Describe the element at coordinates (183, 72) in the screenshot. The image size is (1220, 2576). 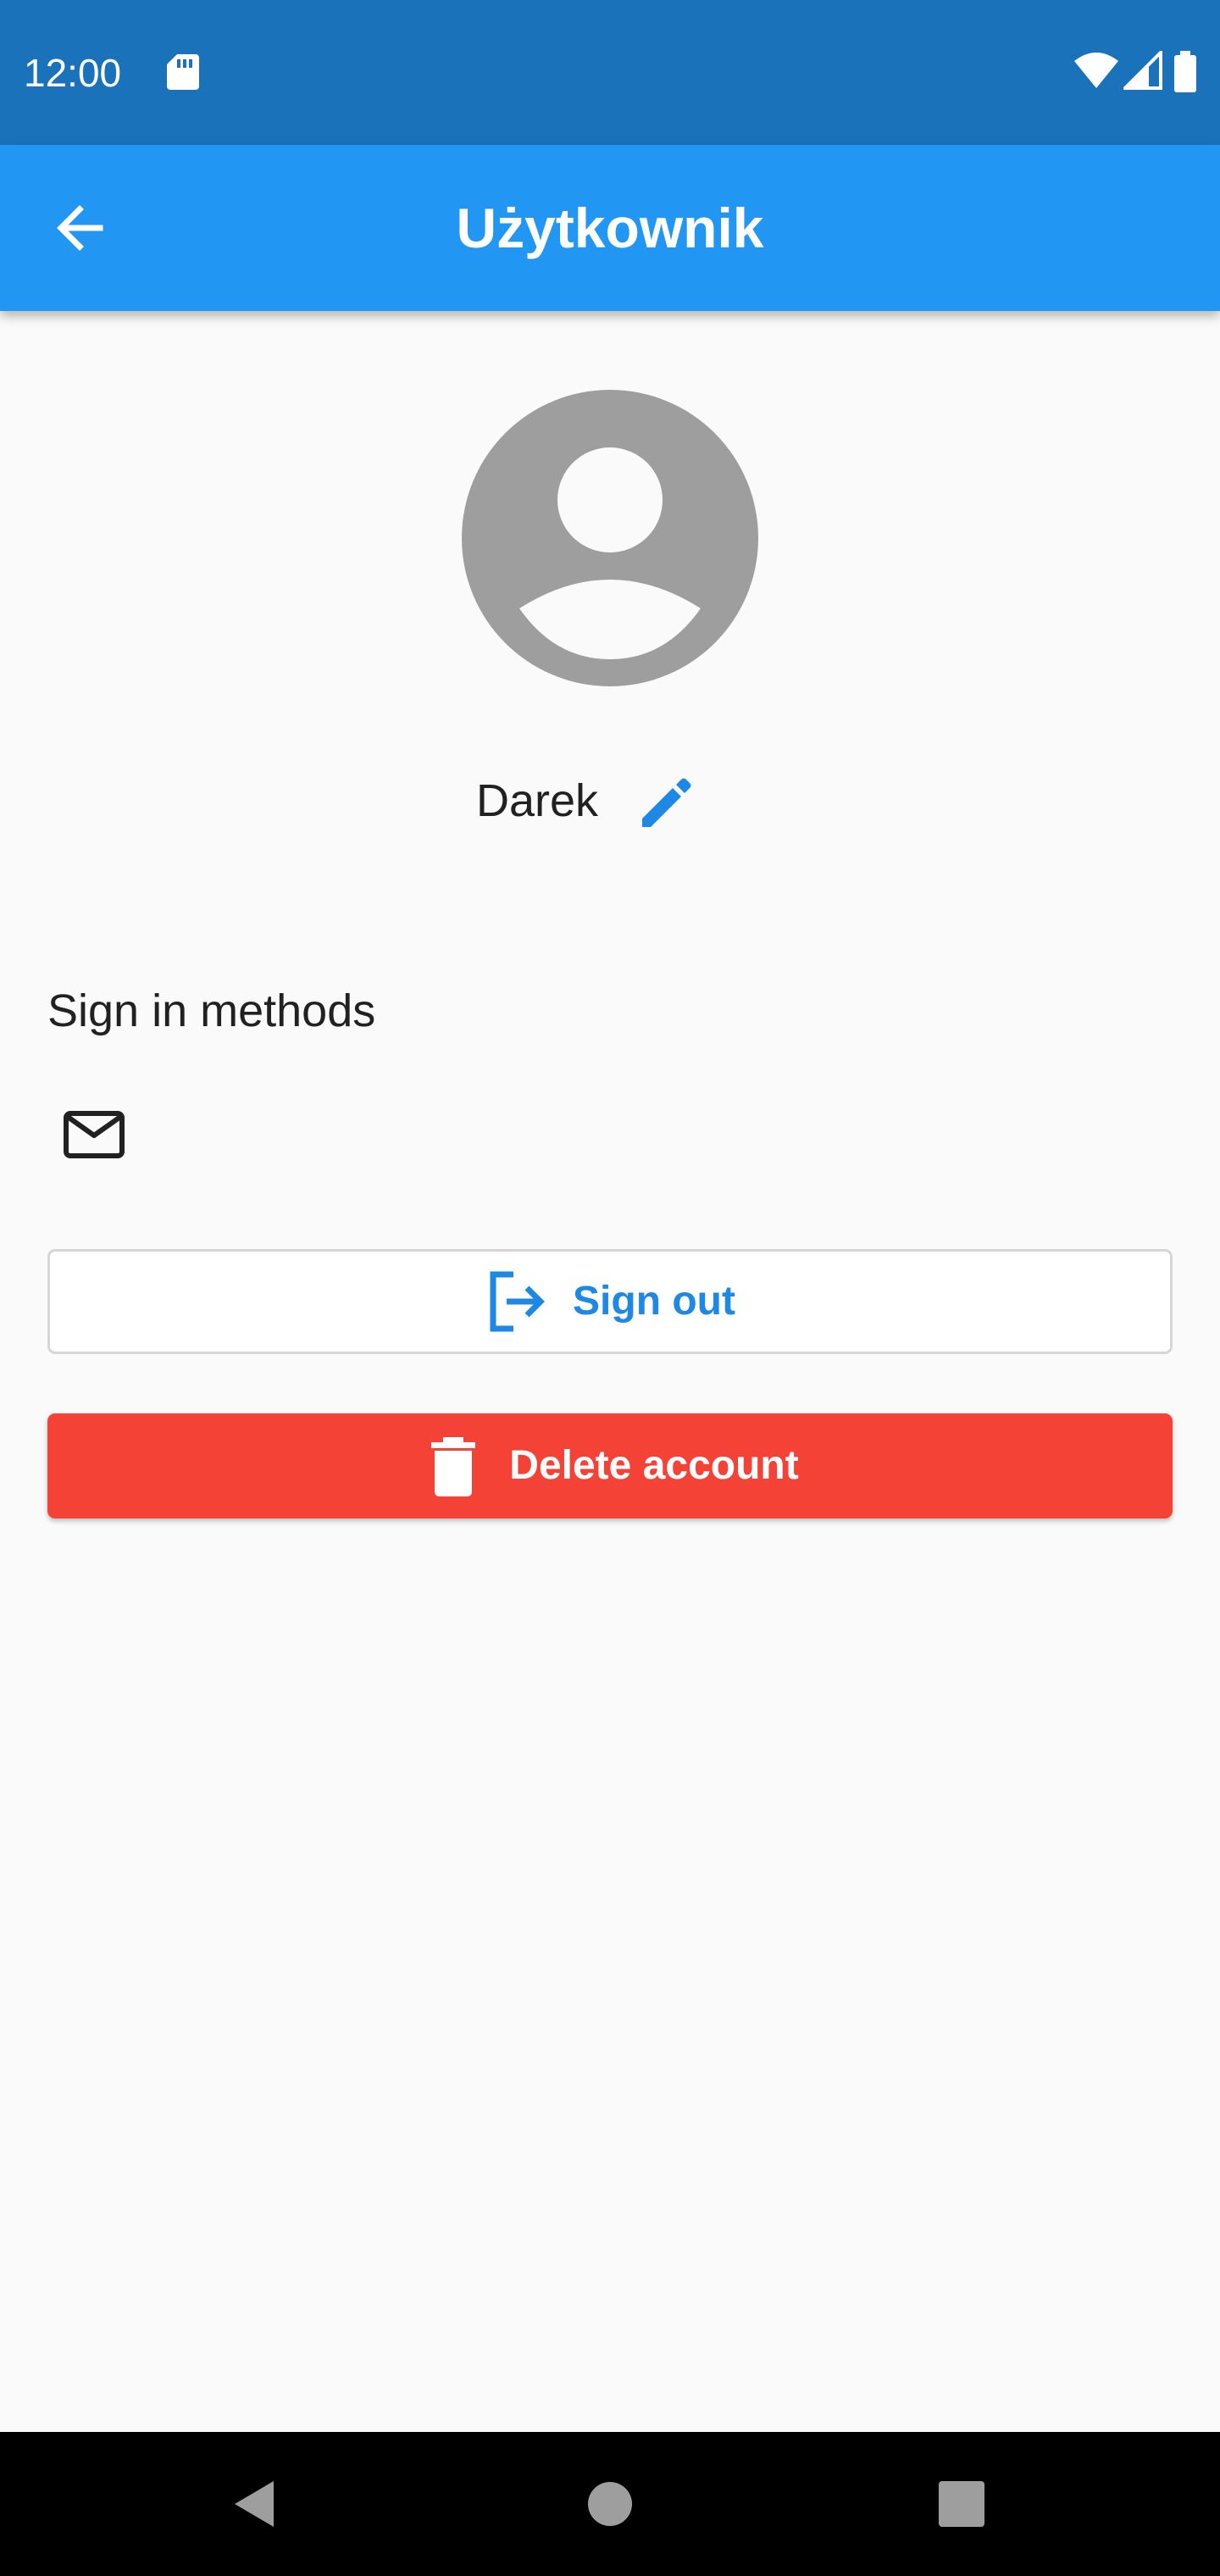
I see `sd-card-icon` at that location.